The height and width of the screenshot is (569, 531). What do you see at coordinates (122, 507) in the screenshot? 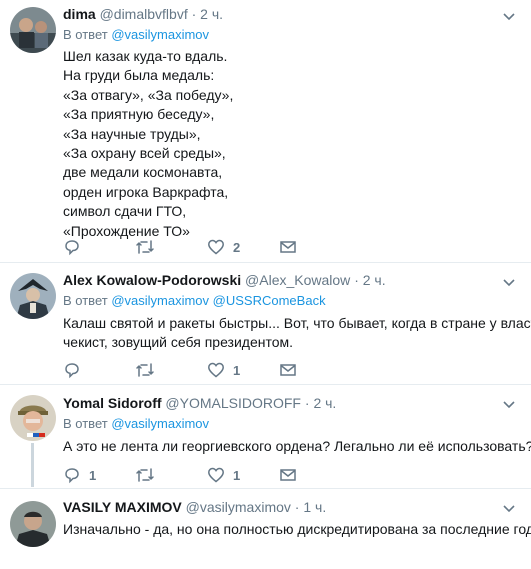
I see `author-name: VASILY MAXIMOV` at bounding box center [122, 507].